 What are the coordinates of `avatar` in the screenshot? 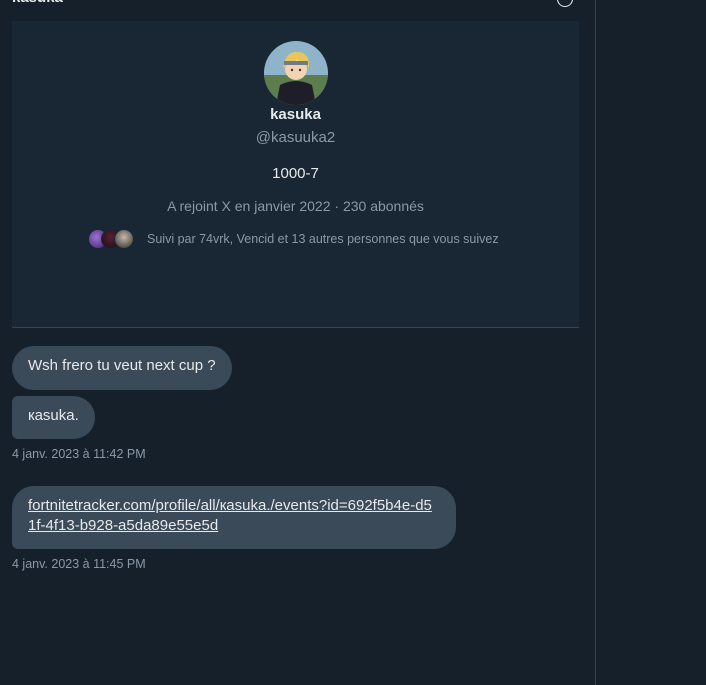 It's located at (296, 73).